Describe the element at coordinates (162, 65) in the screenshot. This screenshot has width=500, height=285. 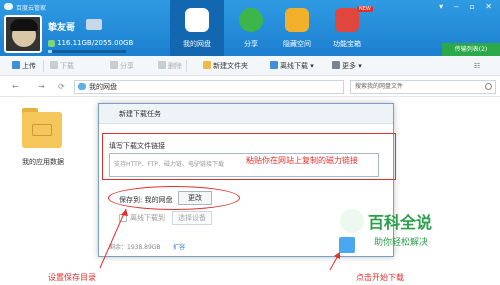
I see `trash-icon` at that location.